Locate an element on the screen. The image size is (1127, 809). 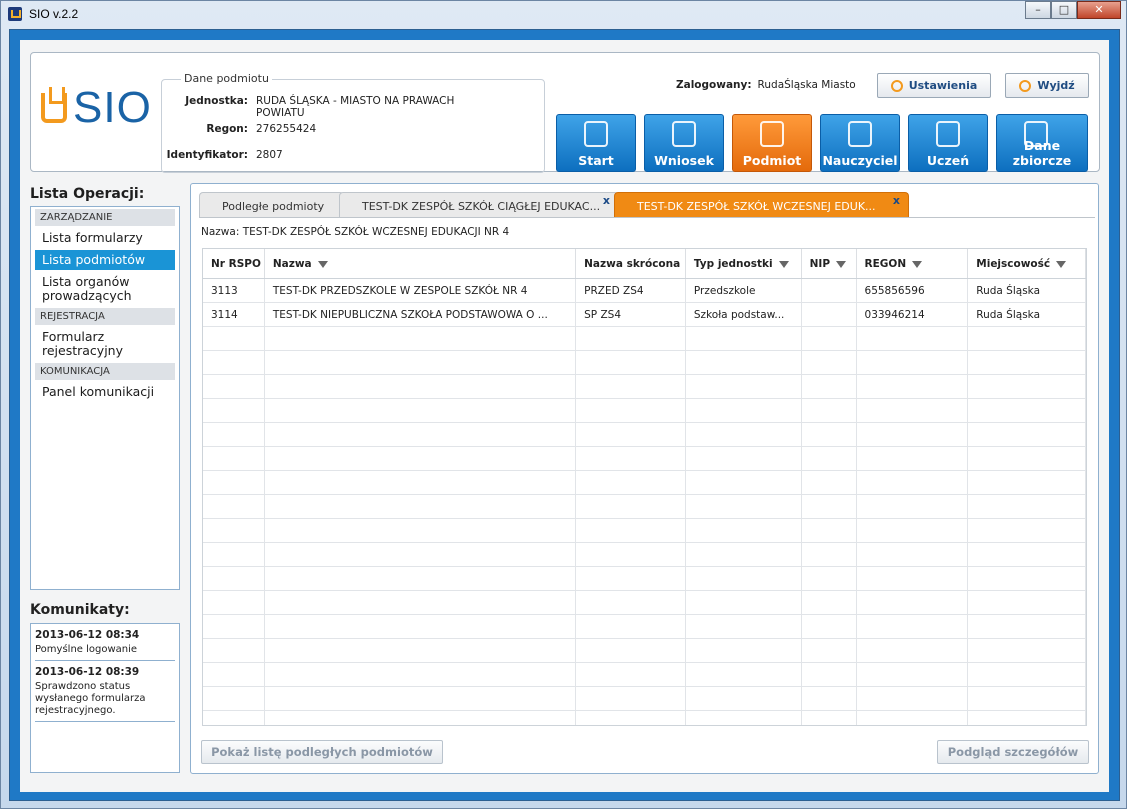
details-preview-button: Podgląd szczegółów is located at coordinates (1013, 752).